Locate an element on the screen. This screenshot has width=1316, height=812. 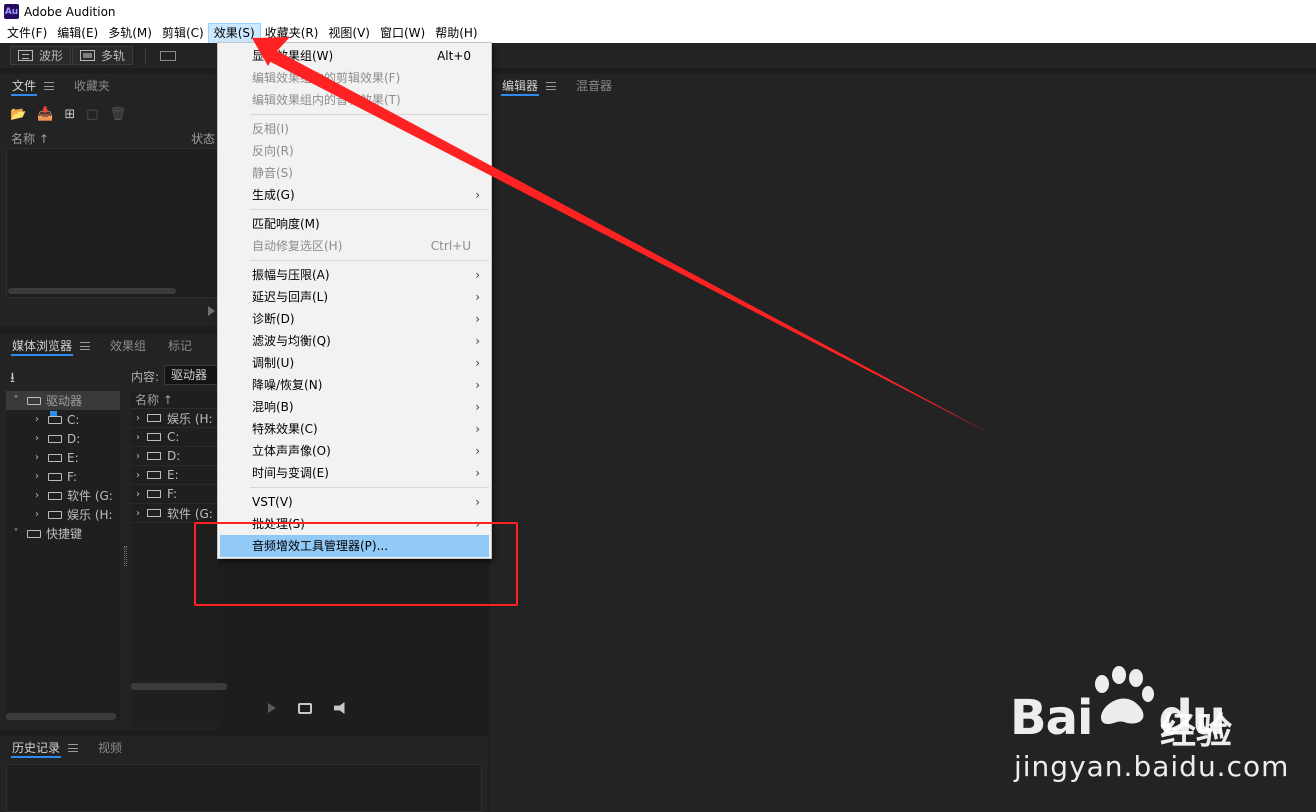
tree-item: › F: is located at coordinates (63, 476).